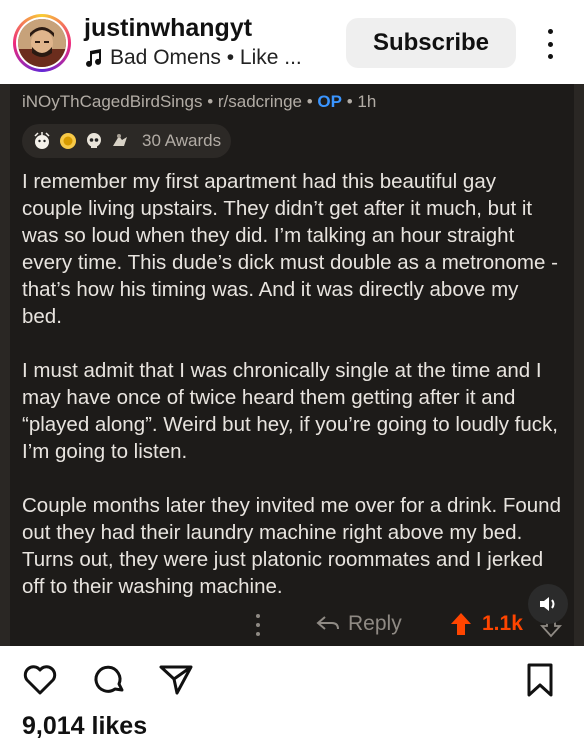 This screenshot has width=584, height=750. Describe the element at coordinates (112, 101) in the screenshot. I see `comment-author: iNOyThCagedBirdSings` at that location.